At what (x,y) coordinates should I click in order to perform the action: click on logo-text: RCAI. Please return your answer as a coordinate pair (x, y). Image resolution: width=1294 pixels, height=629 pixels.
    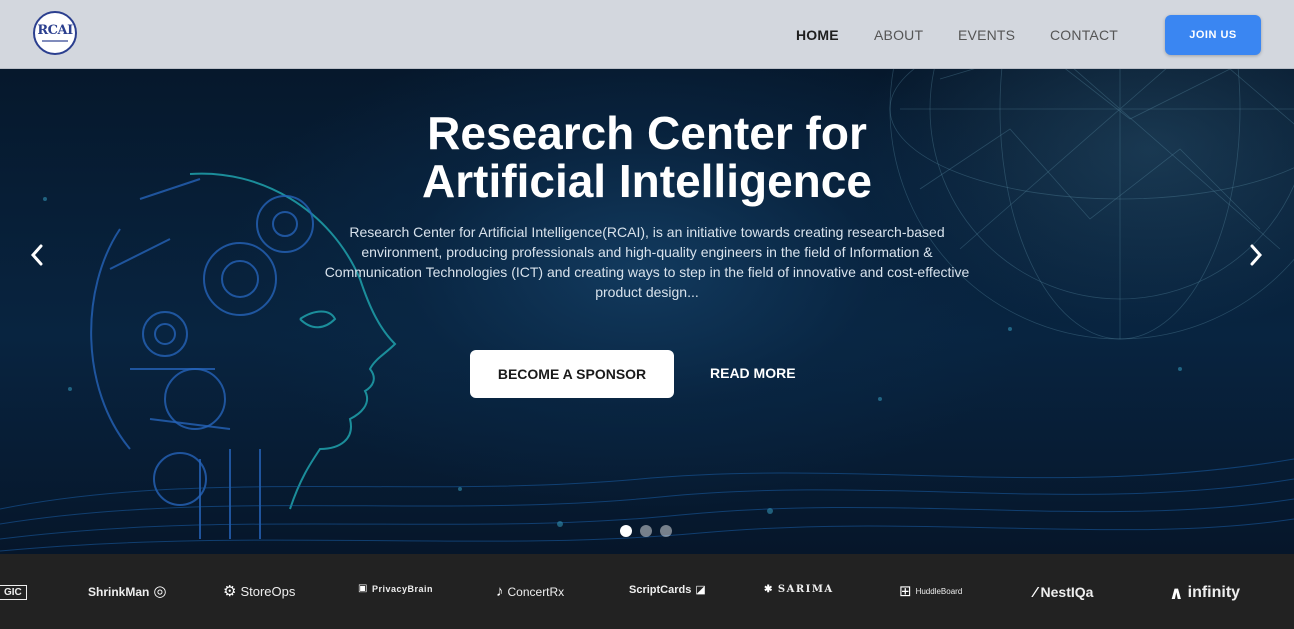
    Looking at the image, I should click on (55, 30).